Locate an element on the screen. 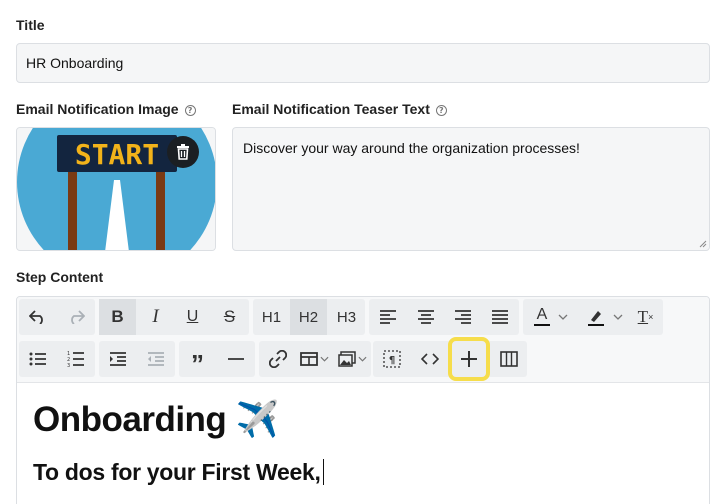  align-right-icon is located at coordinates (462, 317).